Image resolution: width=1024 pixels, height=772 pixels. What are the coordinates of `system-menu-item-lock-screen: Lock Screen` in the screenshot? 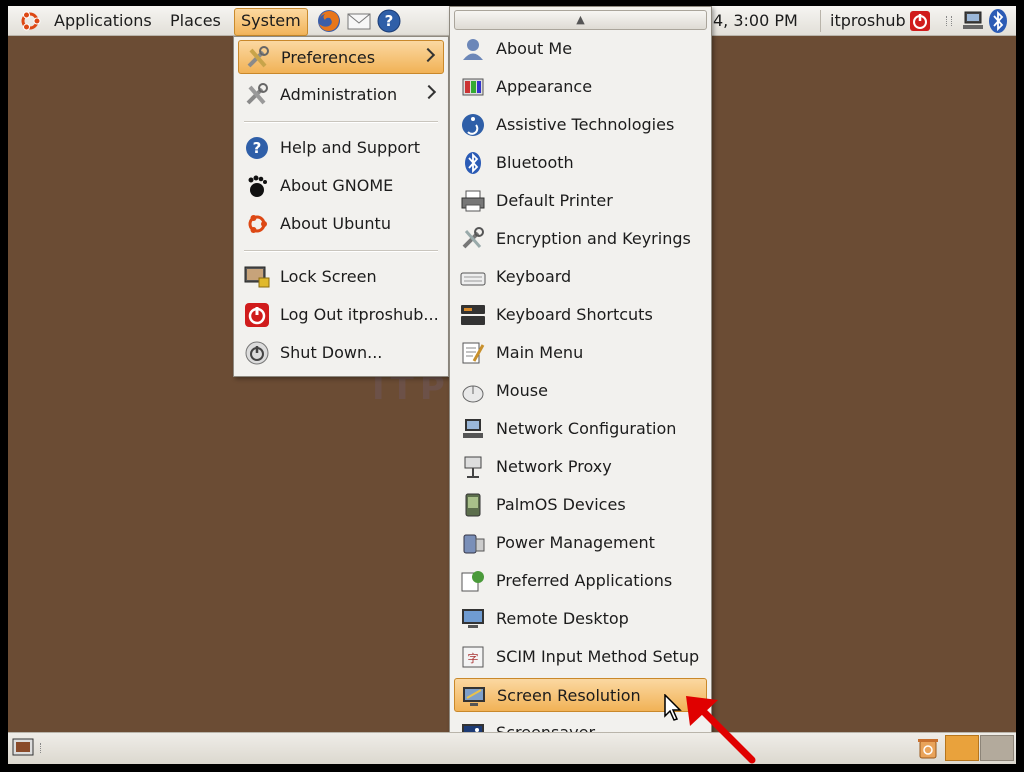 It's located at (341, 277).